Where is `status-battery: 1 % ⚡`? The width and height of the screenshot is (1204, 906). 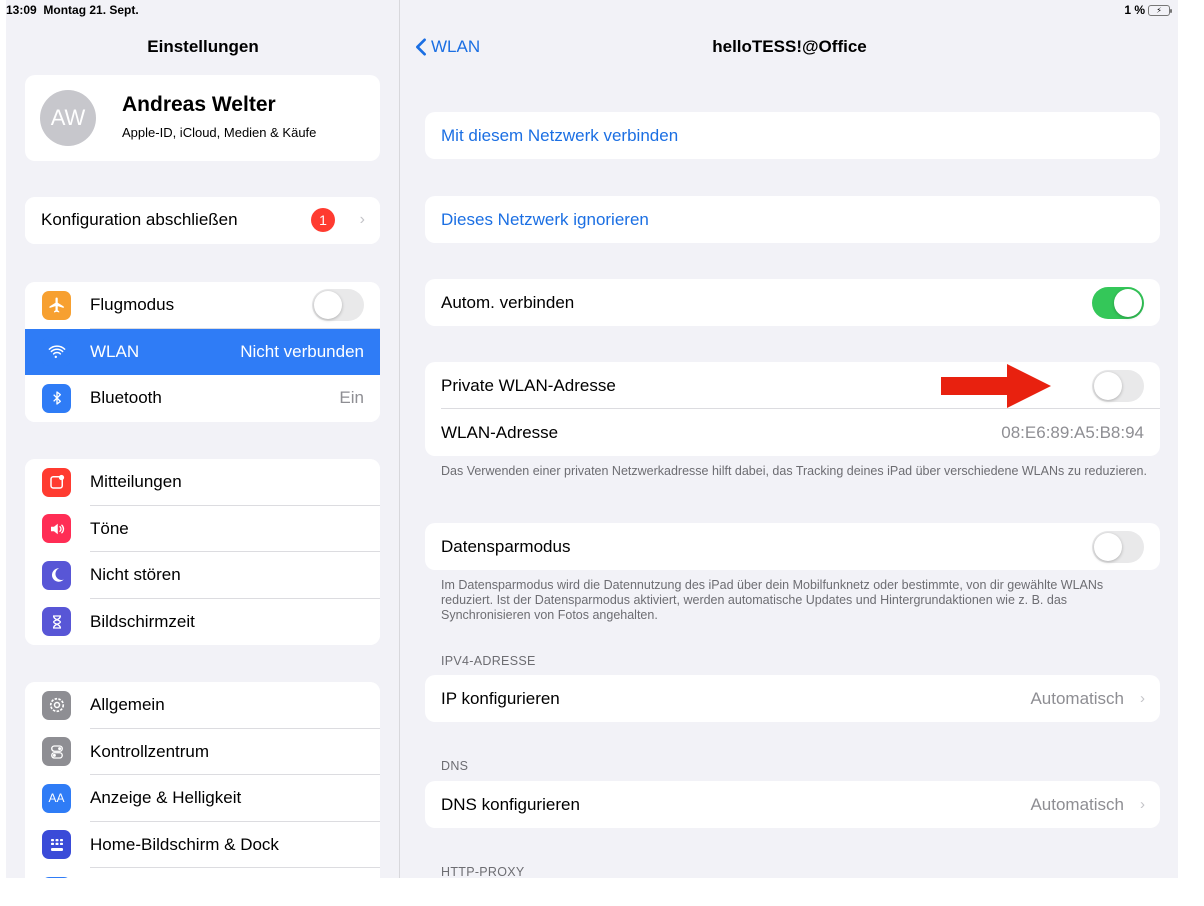 status-battery: 1 % ⚡ is located at coordinates (1148, 10).